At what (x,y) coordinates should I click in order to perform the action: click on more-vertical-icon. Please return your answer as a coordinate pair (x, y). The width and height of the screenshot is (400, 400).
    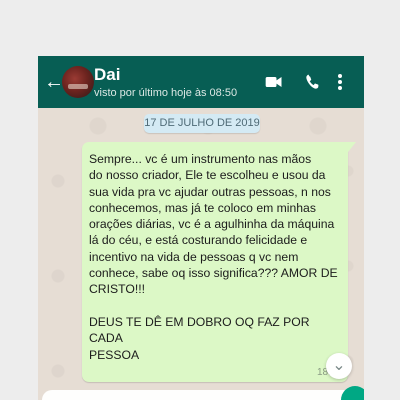
    Looking at the image, I should click on (340, 82).